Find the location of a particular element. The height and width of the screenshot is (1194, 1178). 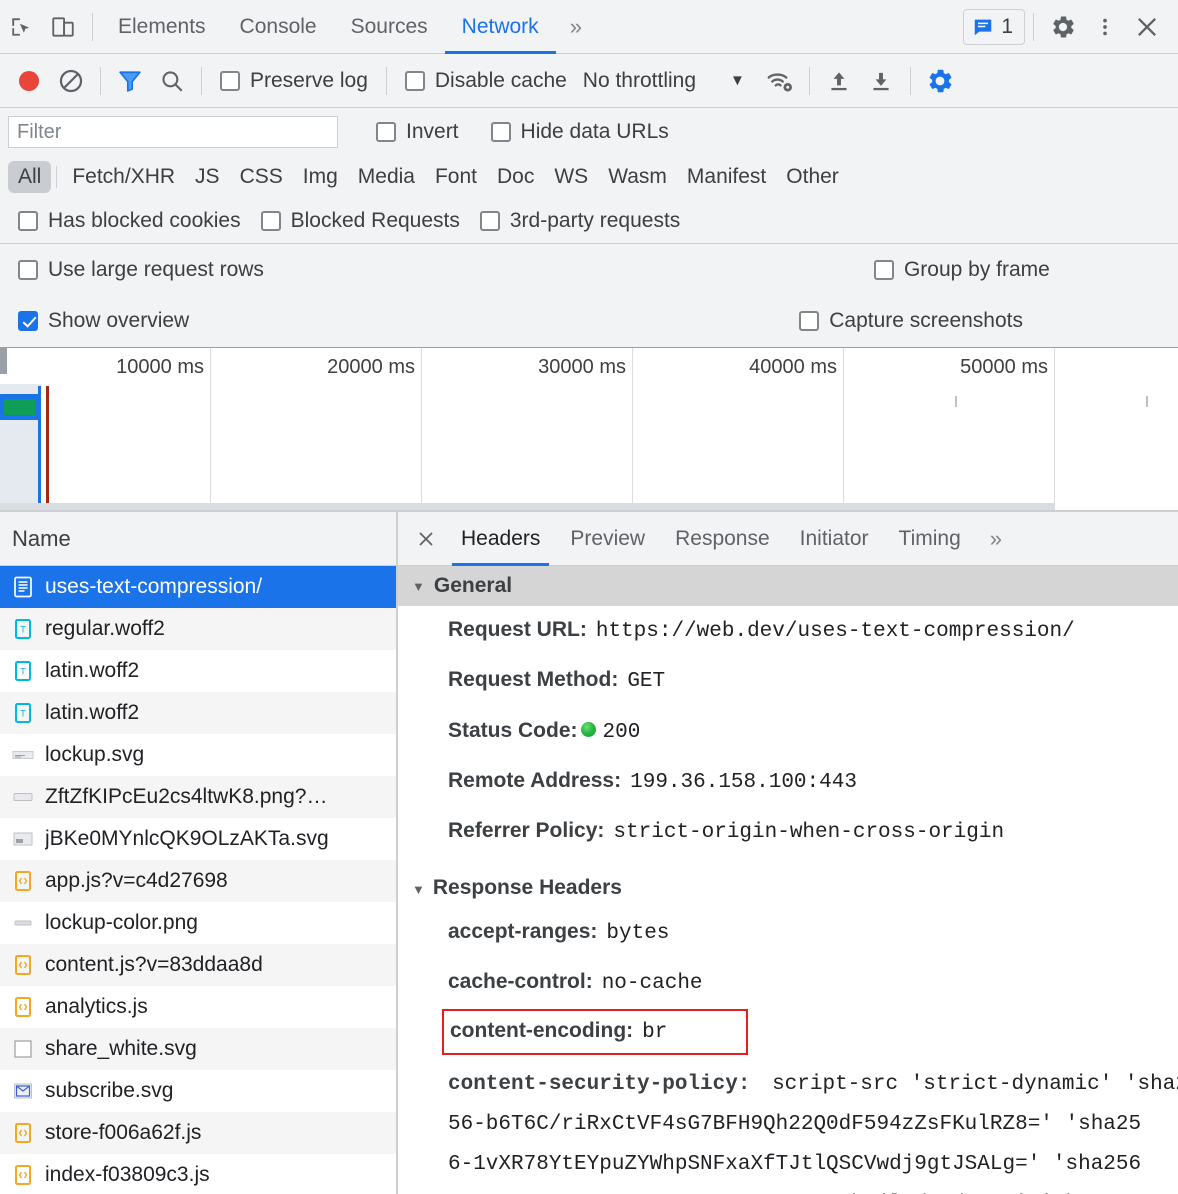

hide-data-urls-box is located at coordinates (500, 132).